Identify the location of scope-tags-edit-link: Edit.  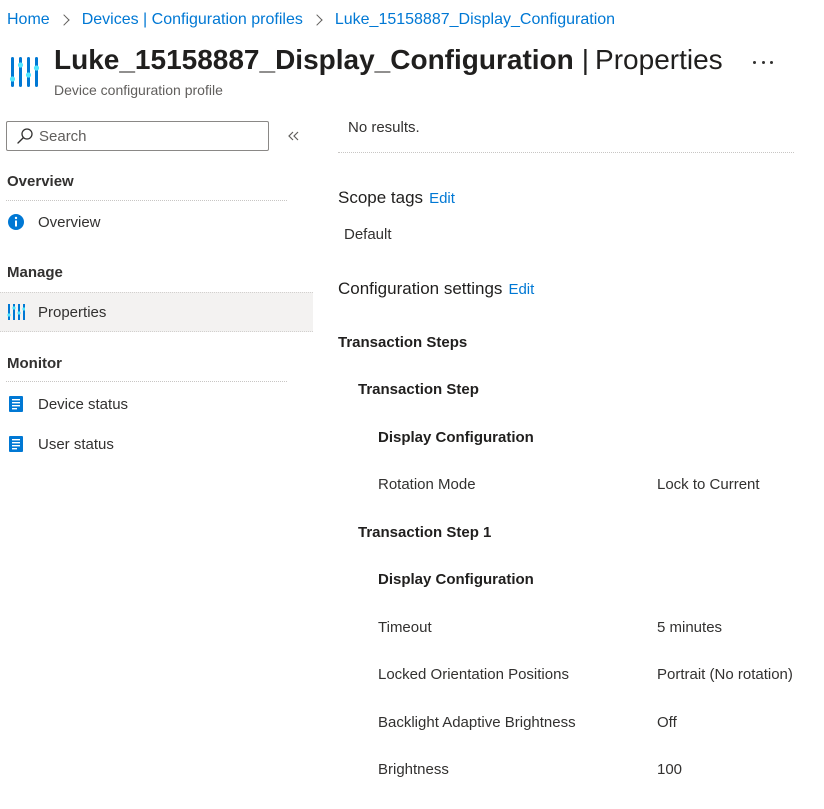
(442, 198).